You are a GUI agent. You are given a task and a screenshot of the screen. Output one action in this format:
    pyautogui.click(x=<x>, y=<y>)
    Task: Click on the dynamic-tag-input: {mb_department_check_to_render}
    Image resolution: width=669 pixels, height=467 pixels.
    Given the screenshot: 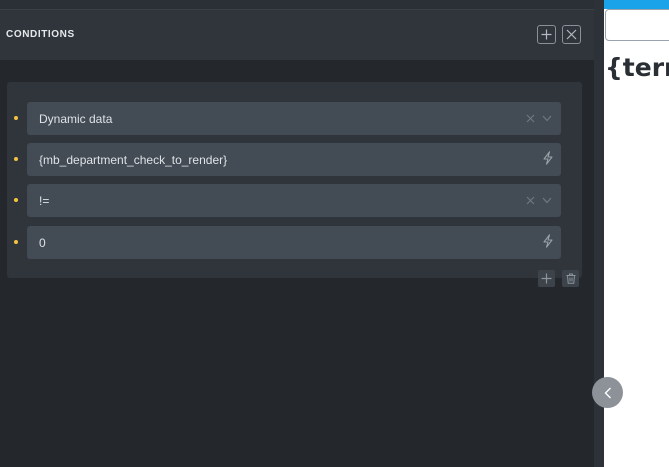 What is the action you would take?
    pyautogui.click(x=294, y=159)
    